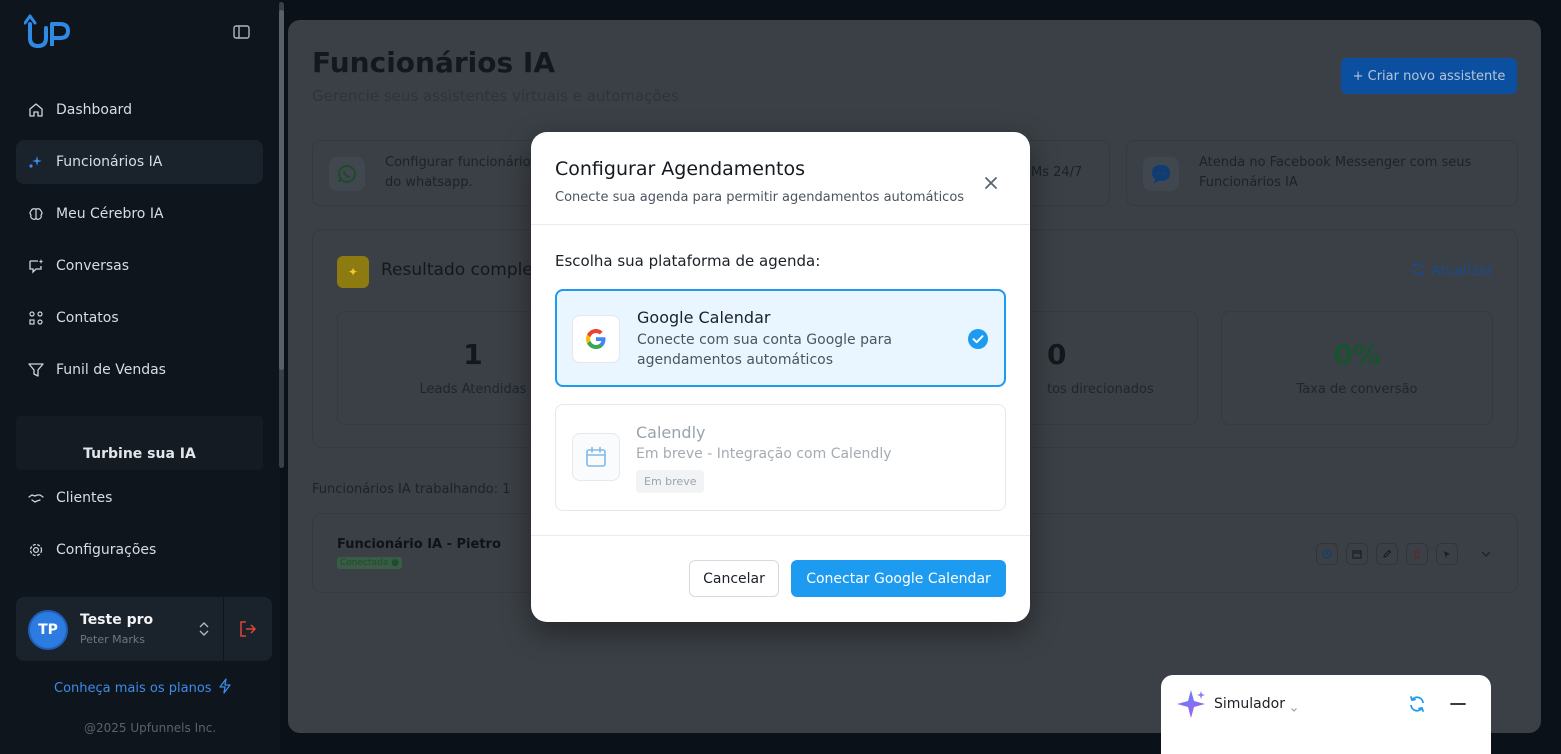 The width and height of the screenshot is (1561, 754). Describe the element at coordinates (133, 688) in the screenshot. I see `plans-link-label: Conheça mais os planos` at that location.